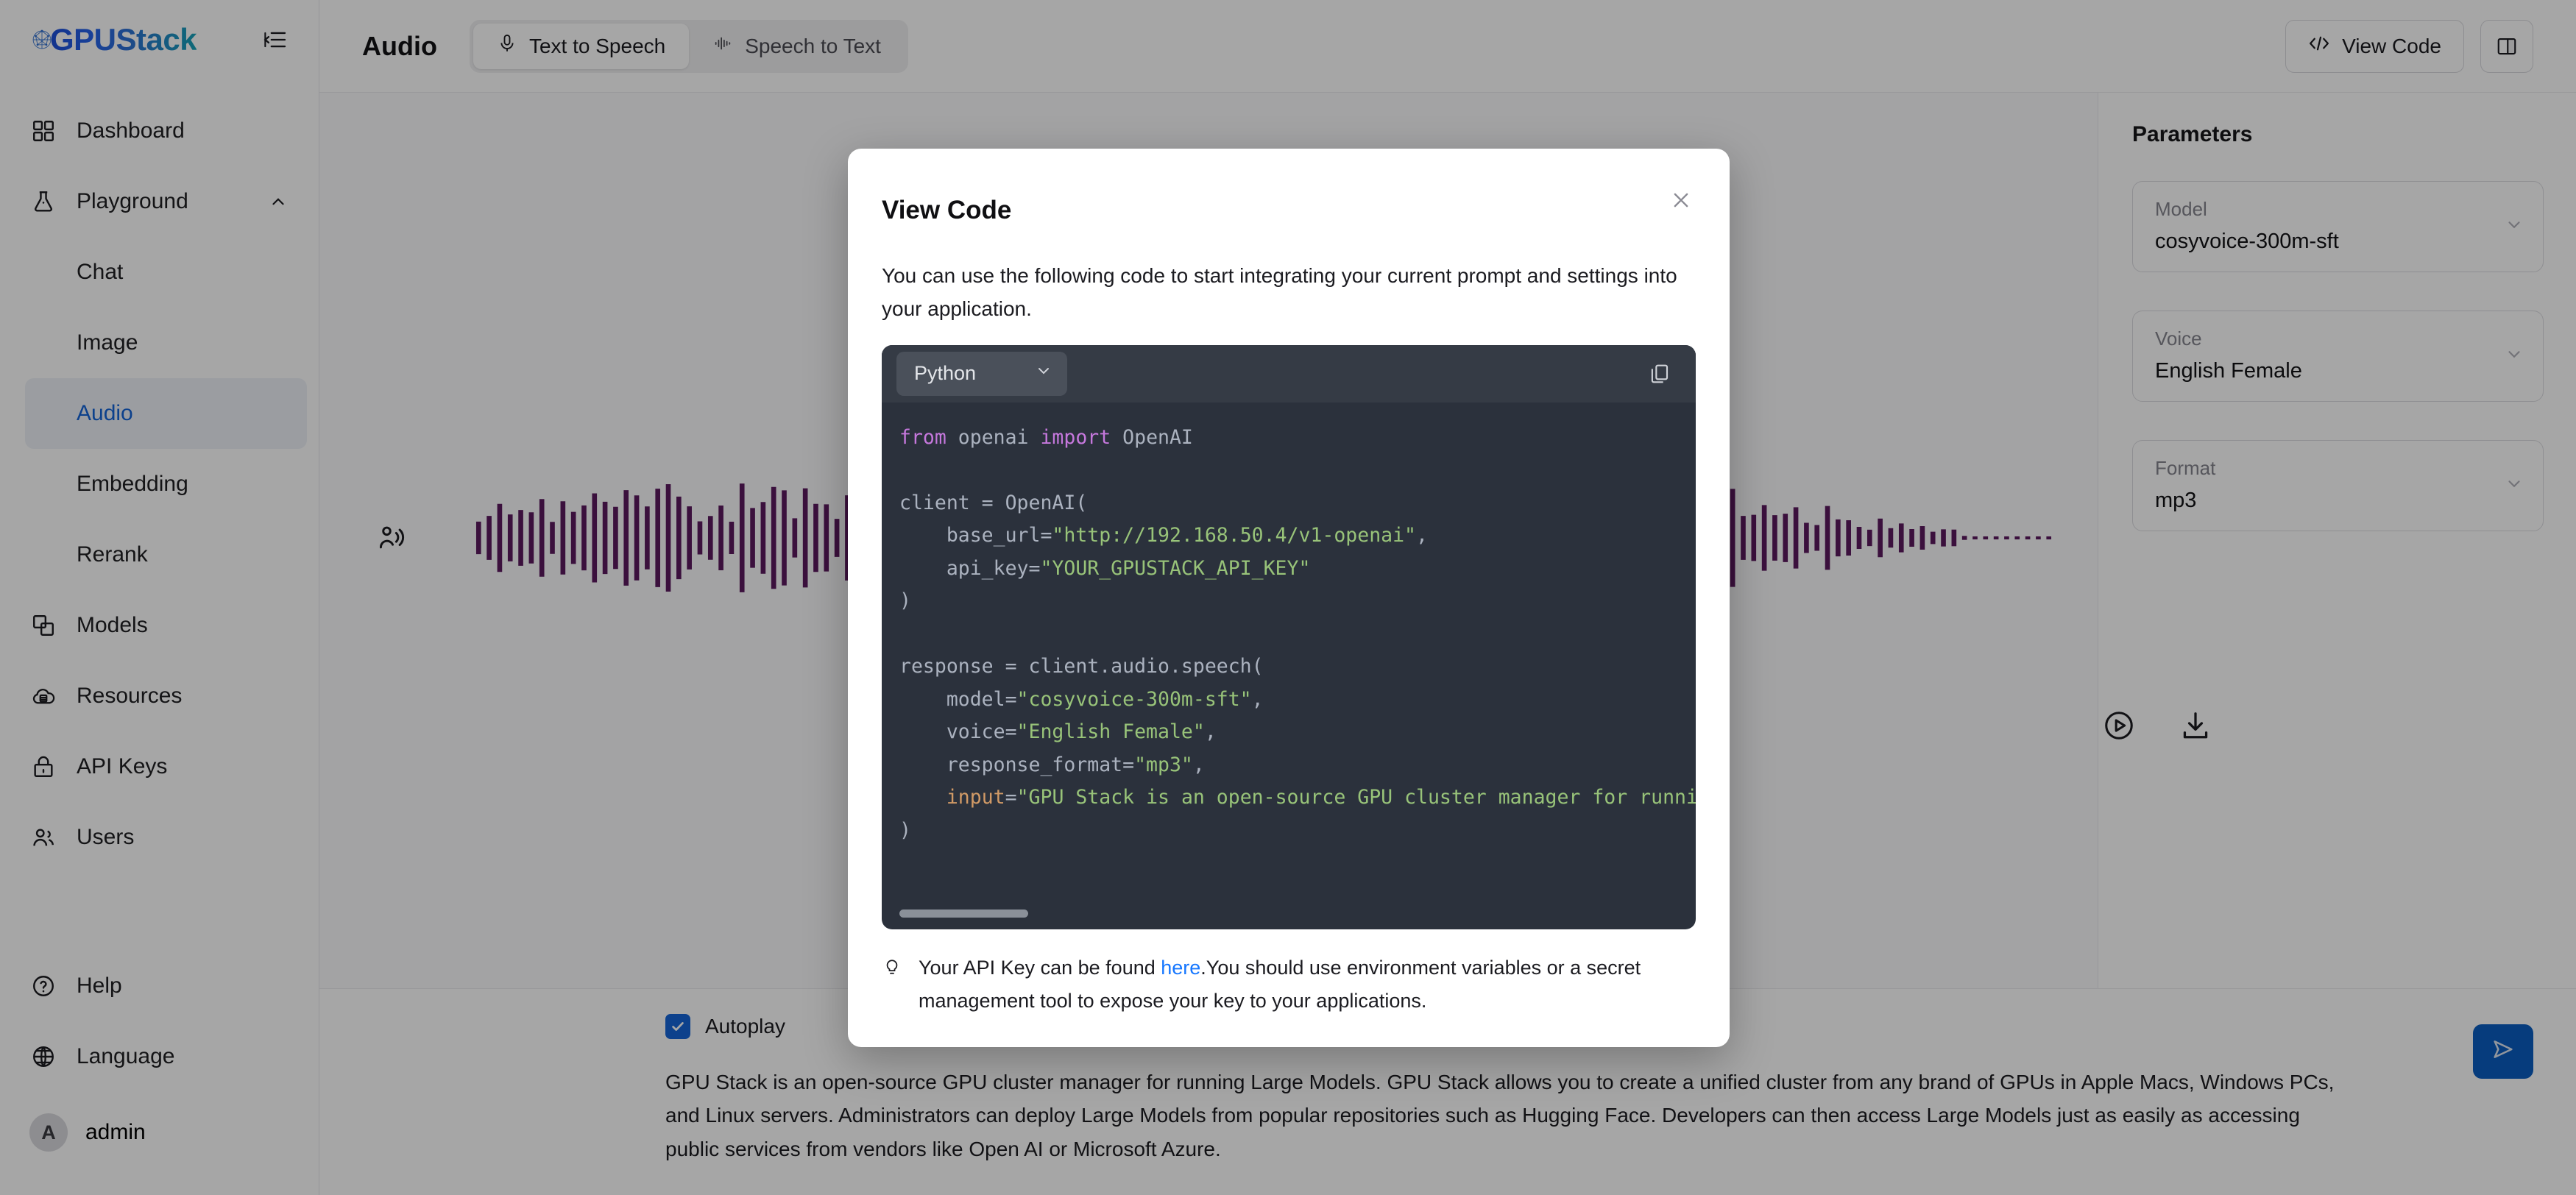 This screenshot has height=1195, width=2576. What do you see at coordinates (963, 913) in the screenshot?
I see `code-horizontal-scrollbar` at bounding box center [963, 913].